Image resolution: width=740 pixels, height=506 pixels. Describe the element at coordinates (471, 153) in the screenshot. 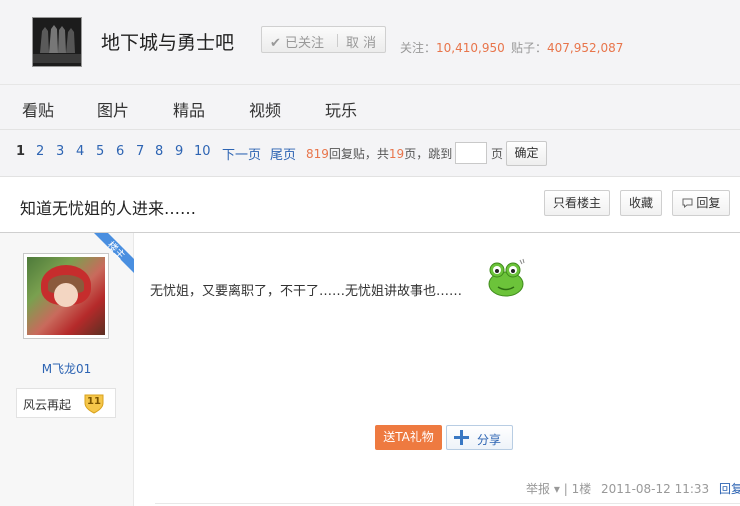

I see `page-jump-input` at that location.